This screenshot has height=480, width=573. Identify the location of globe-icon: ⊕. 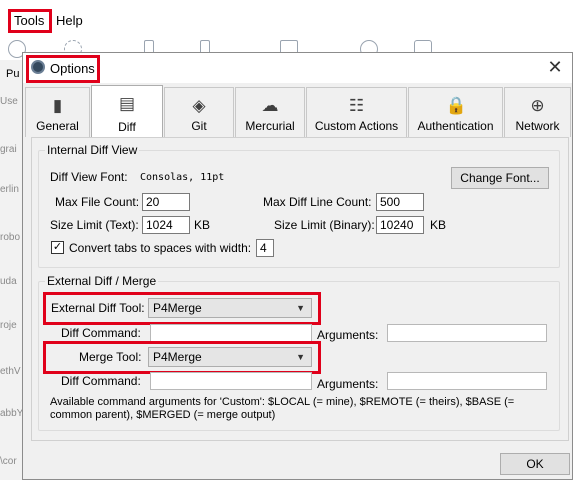
(537, 105).